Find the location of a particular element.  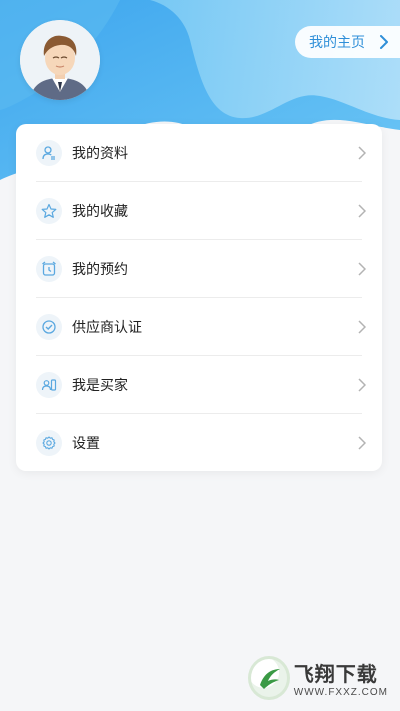

menu-item-label: 我的预约 is located at coordinates (100, 268).